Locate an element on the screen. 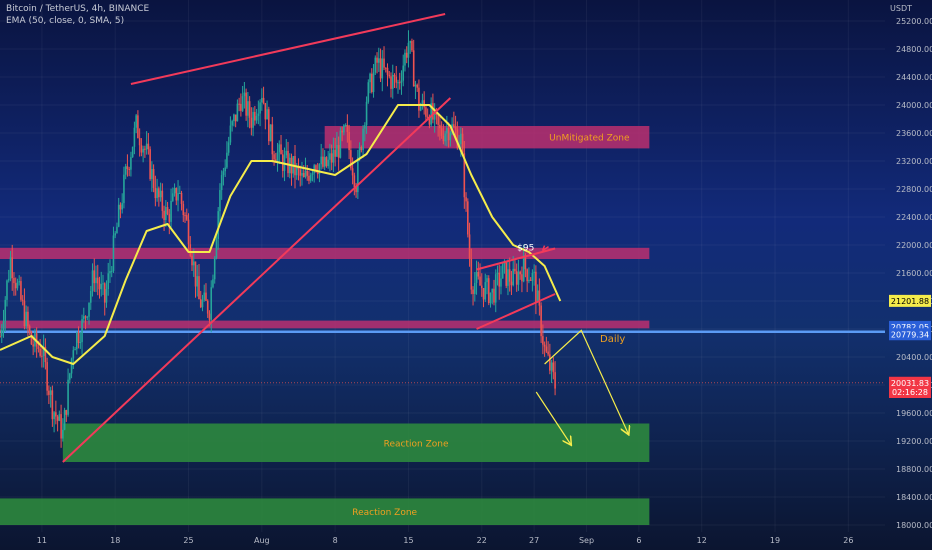 The image size is (932, 550). y-tick-label: 19600.00 is located at coordinates (914, 413).